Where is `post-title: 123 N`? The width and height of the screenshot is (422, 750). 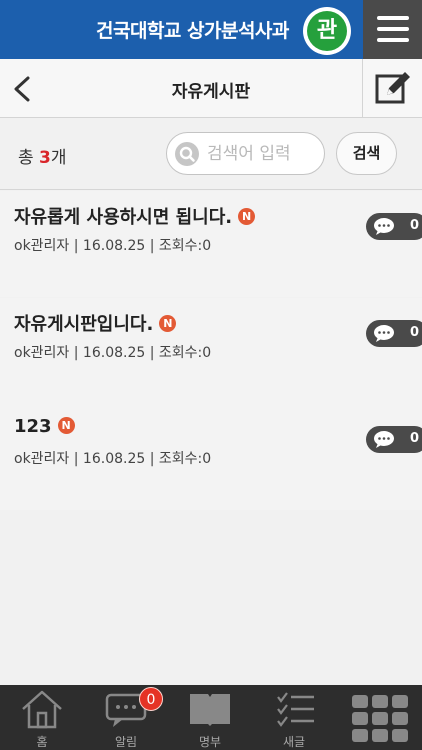 post-title: 123 N is located at coordinates (44, 426).